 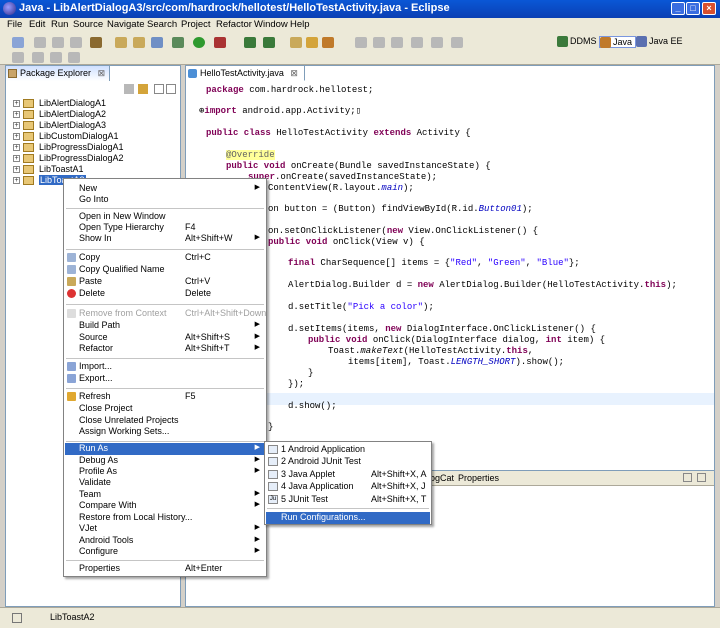 What do you see at coordinates (178, 42) in the screenshot?
I see `debug-icon` at bounding box center [178, 42].